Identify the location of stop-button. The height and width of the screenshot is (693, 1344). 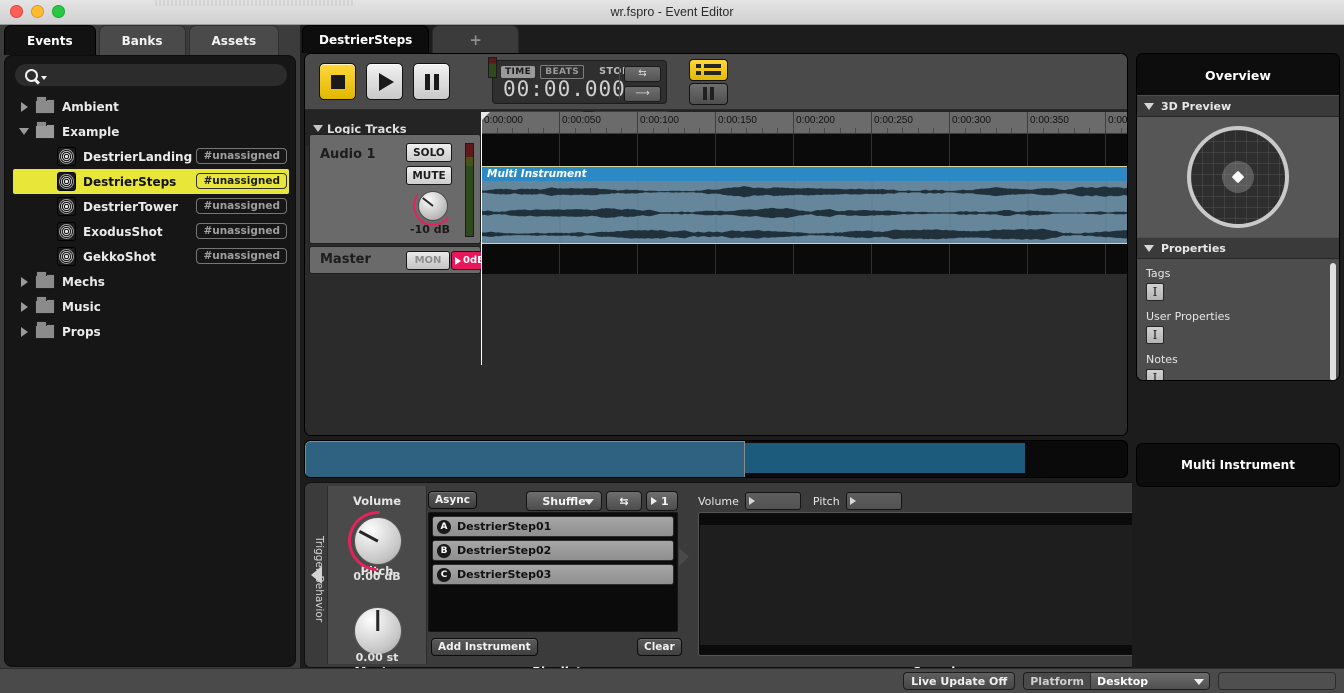
(337, 81).